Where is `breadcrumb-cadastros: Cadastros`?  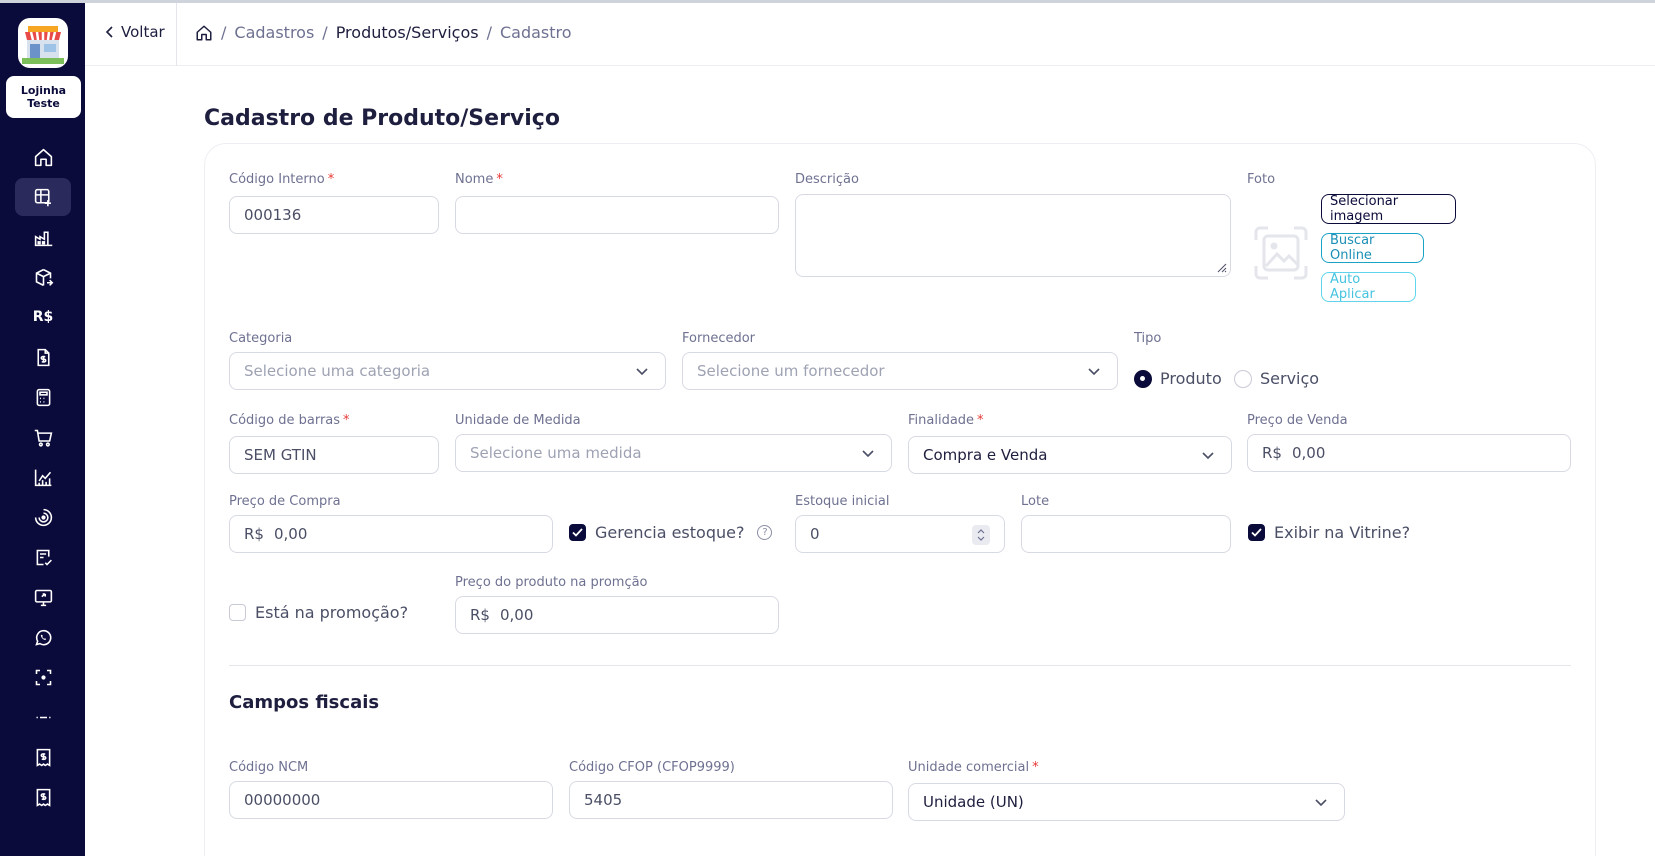
breadcrumb-cadastros: Cadastros is located at coordinates (274, 32).